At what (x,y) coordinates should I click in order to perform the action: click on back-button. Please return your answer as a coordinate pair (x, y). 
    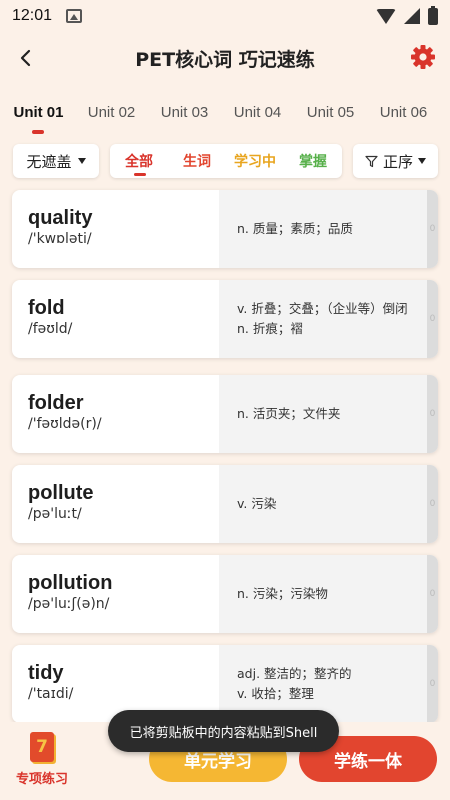
    Looking at the image, I should click on (27, 58).